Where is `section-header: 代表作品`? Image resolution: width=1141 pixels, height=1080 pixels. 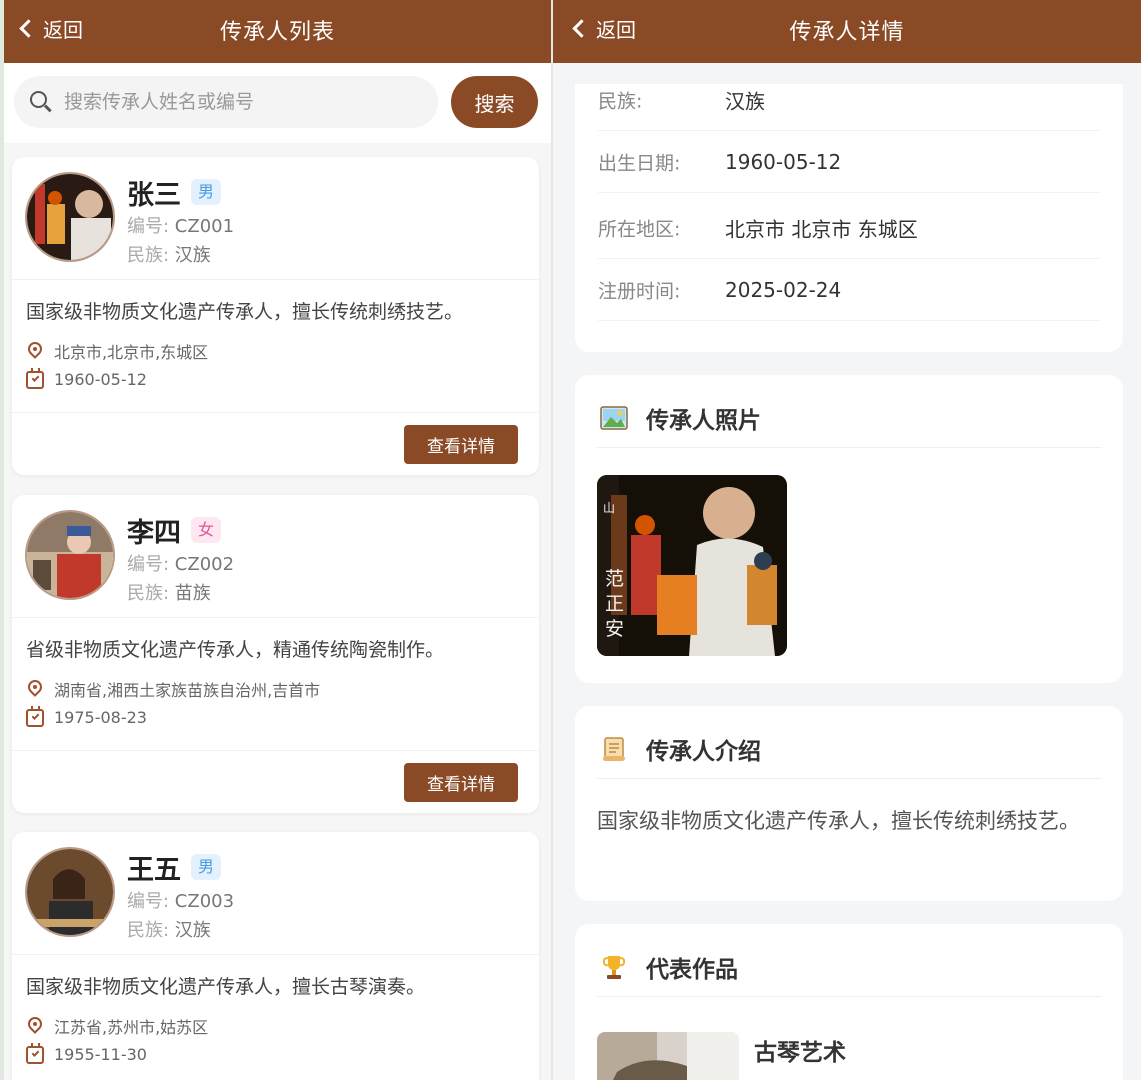
section-header: 代表作品 is located at coordinates (669, 967).